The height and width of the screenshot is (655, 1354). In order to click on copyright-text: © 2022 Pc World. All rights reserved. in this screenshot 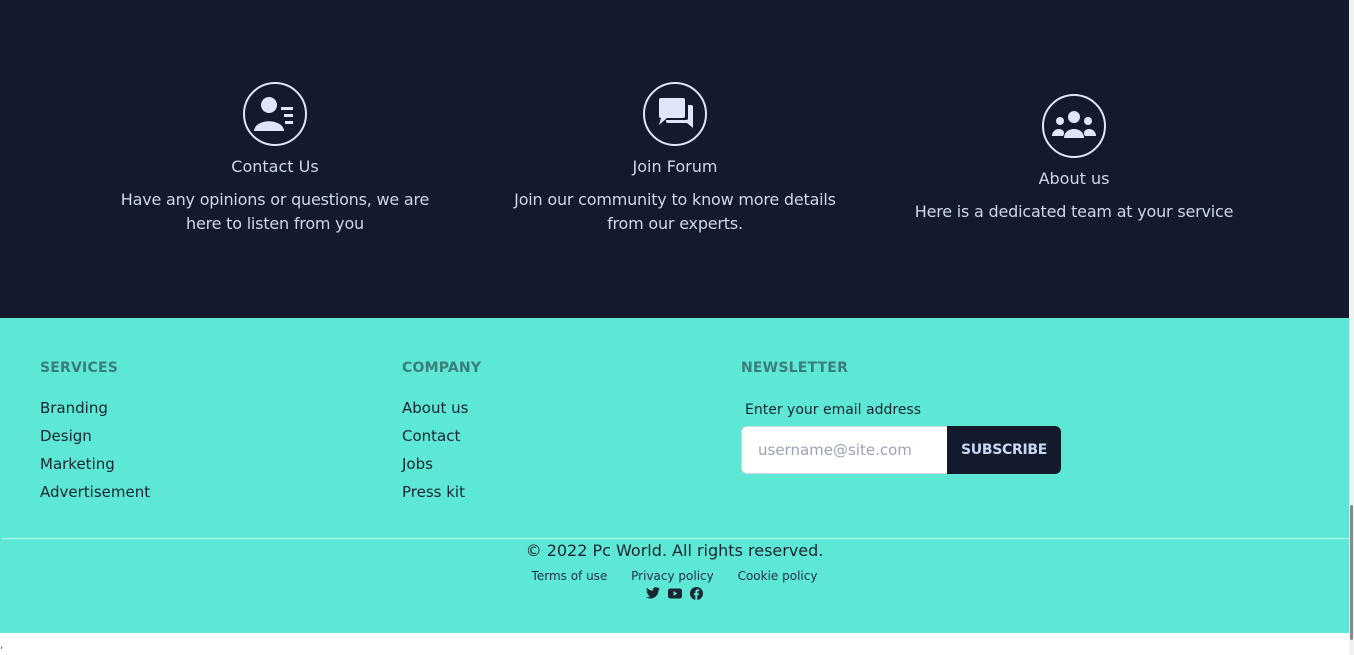, I will do `click(674, 550)`.